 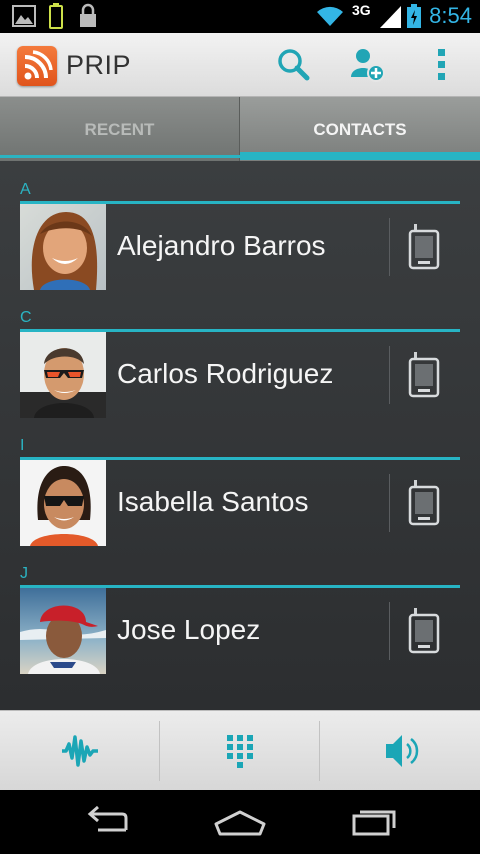 I want to click on search-button, so click(x=294, y=65).